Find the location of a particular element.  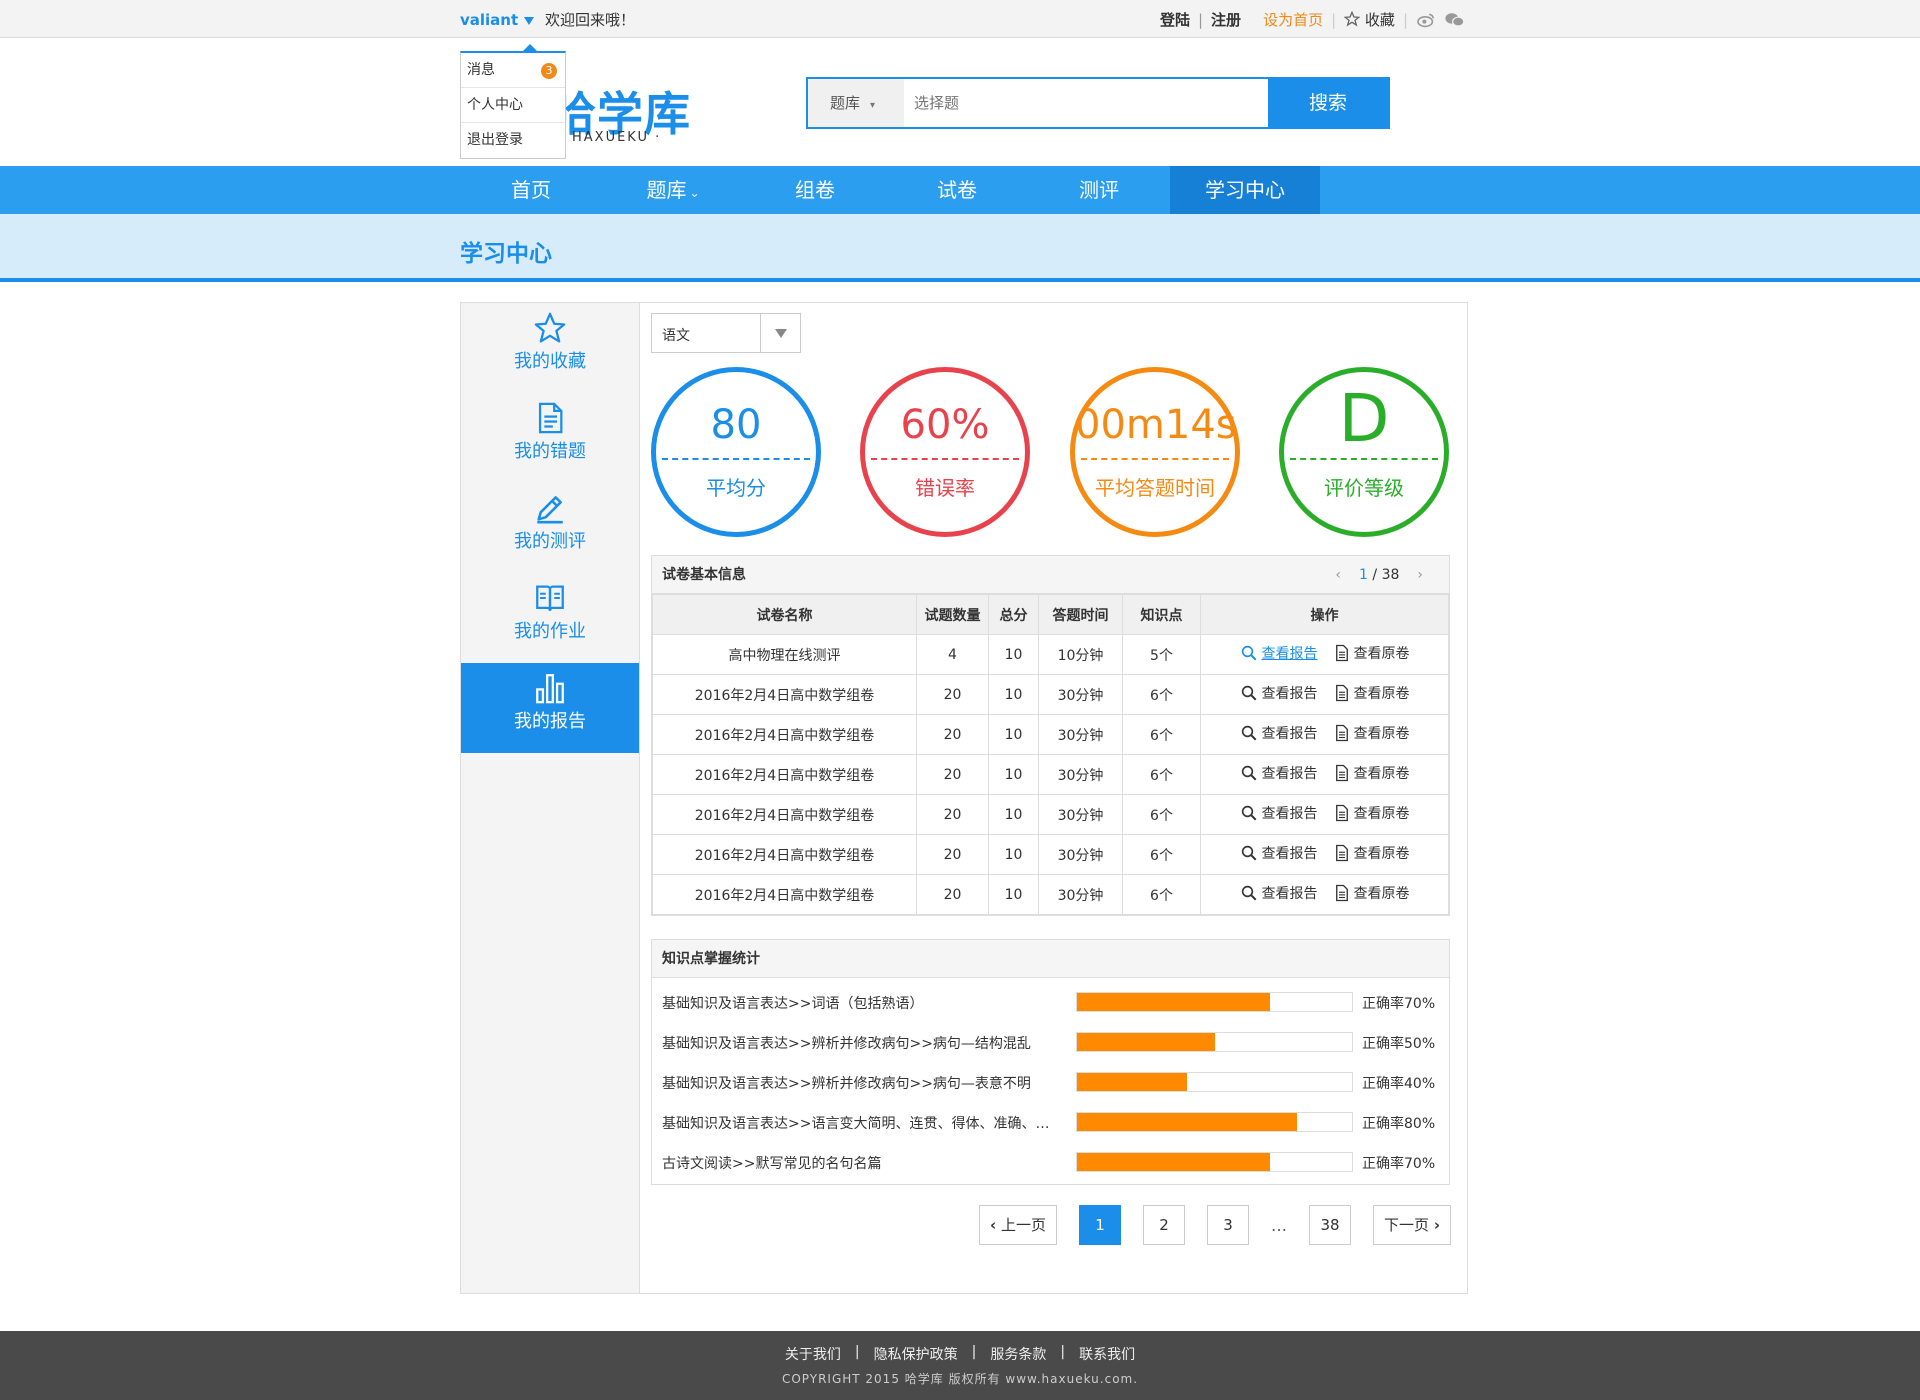

document-icon is located at coordinates (1341, 773).